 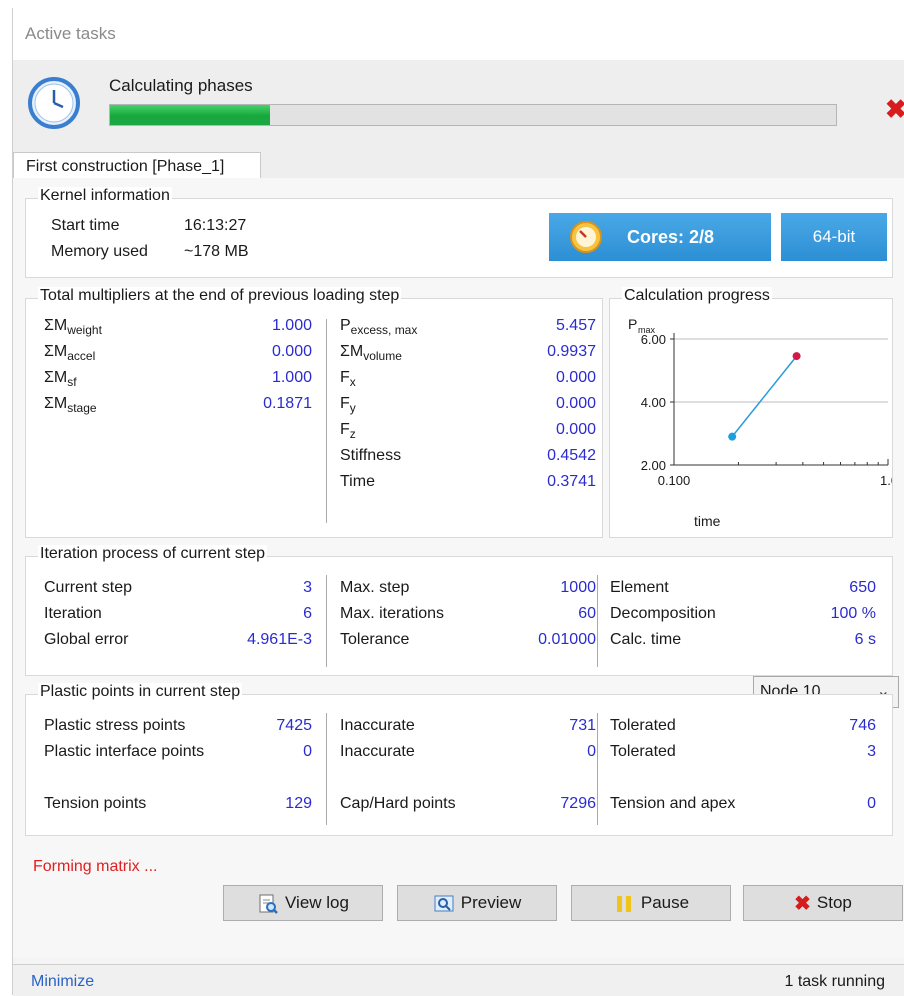 I want to click on plastic-value: 7296, so click(x=578, y=803).